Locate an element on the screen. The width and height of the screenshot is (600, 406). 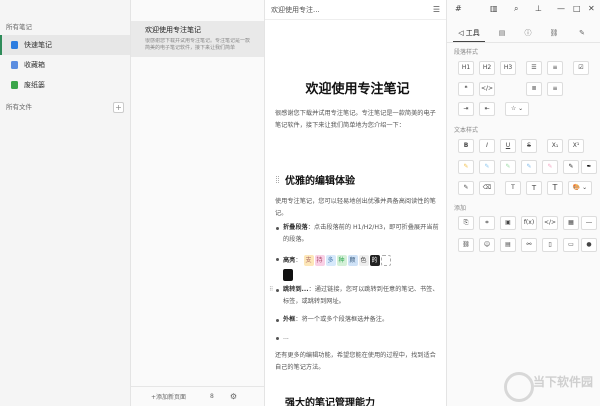
star-dropdown-button: ☆ ⌄ is located at coordinates (517, 109).